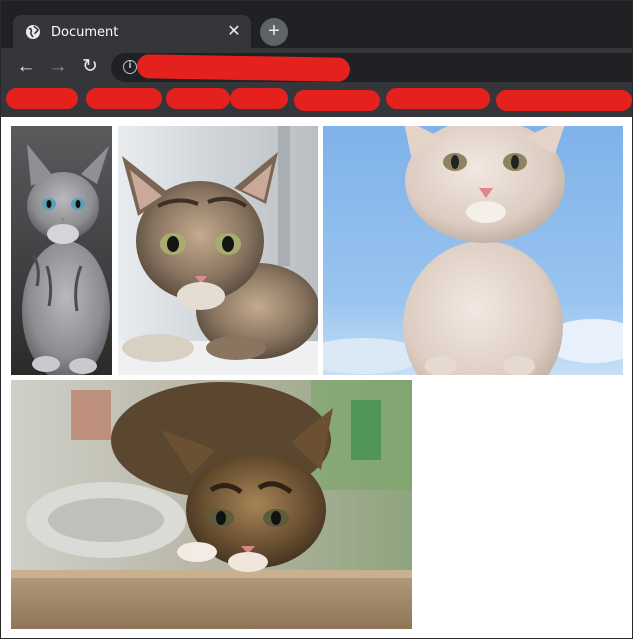 This screenshot has height=639, width=633. What do you see at coordinates (243, 68) in the screenshot?
I see `redacted-url` at bounding box center [243, 68].